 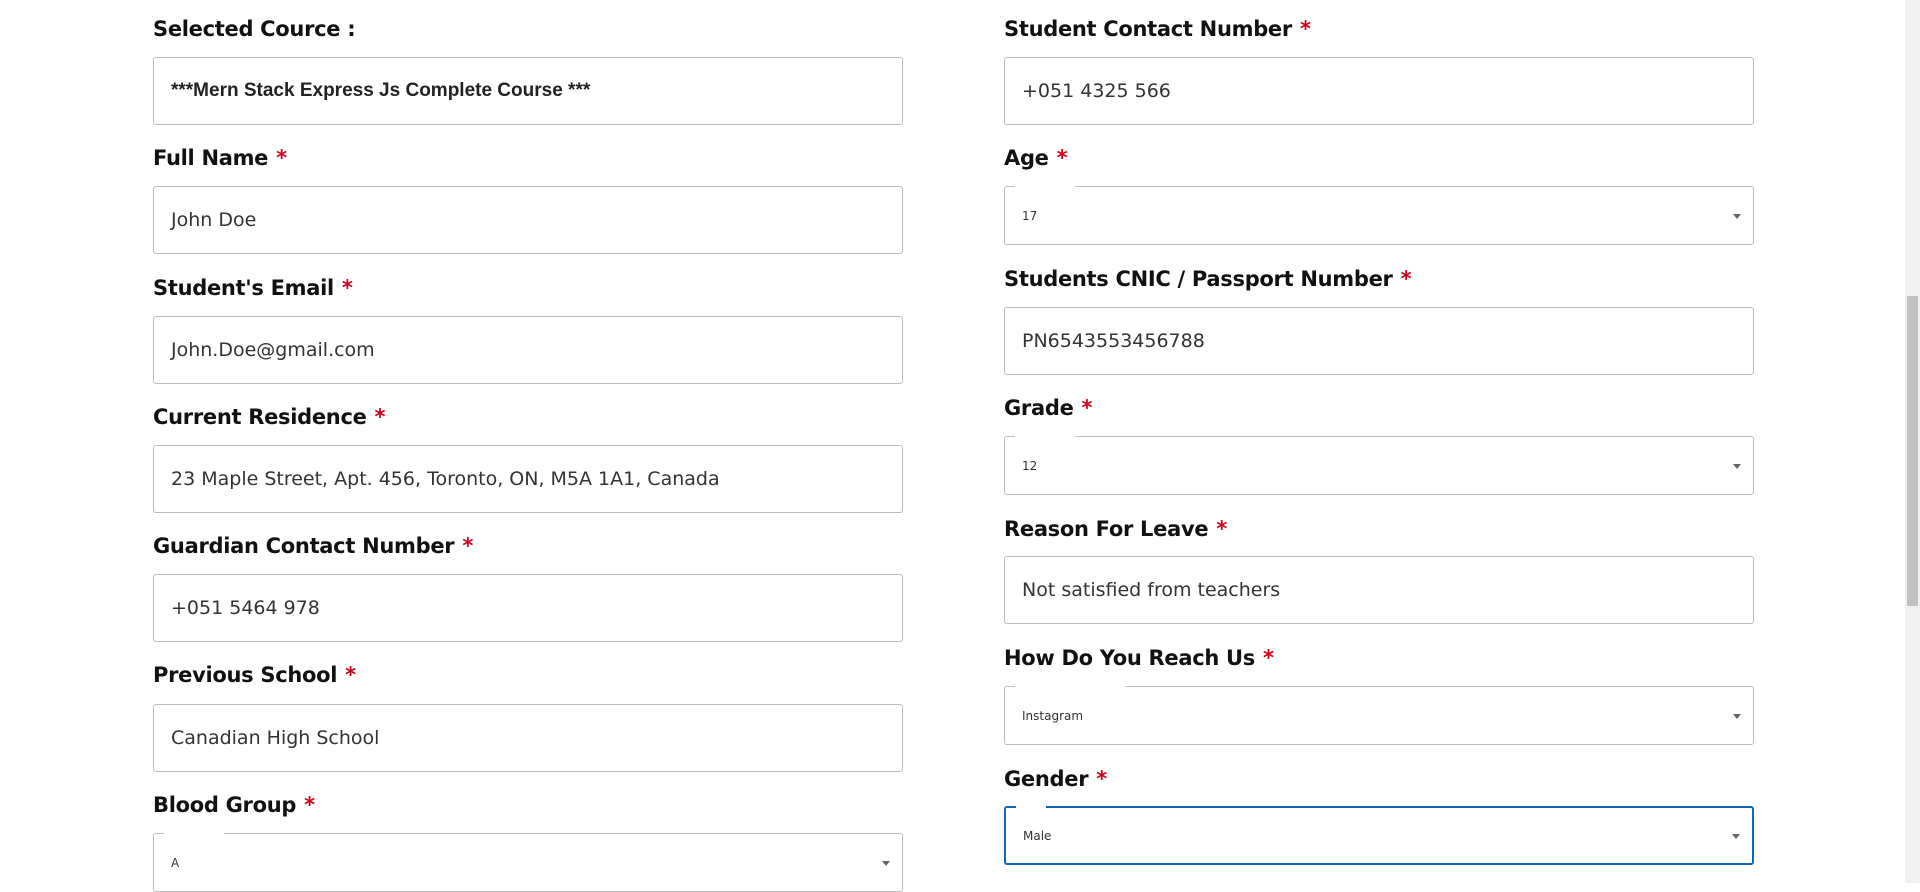 I want to click on cnic-input: PN6543553456788, so click(x=1379, y=341).